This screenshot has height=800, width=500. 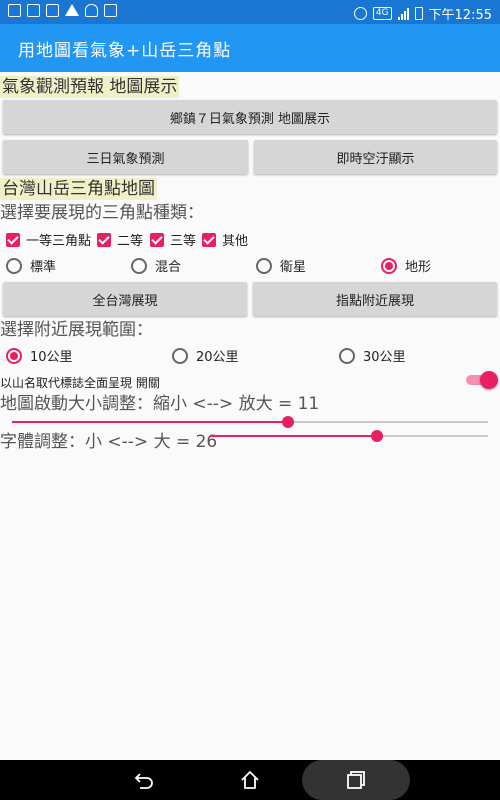 I want to click on checkbox-first-class: 一等三角點, so click(x=48, y=239).